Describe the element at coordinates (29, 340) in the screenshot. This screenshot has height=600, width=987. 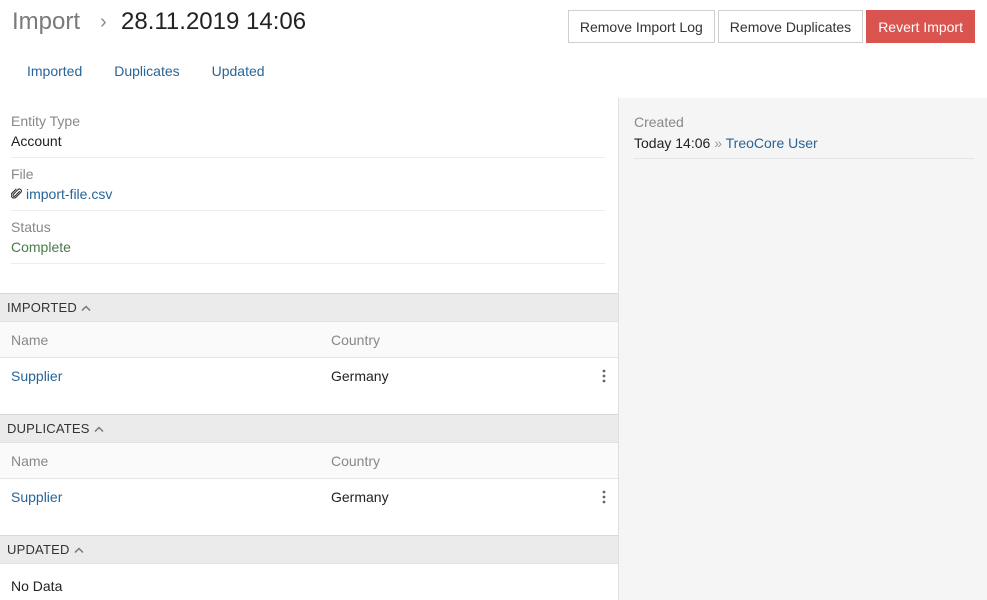
I see `imported-col-name: Name` at that location.